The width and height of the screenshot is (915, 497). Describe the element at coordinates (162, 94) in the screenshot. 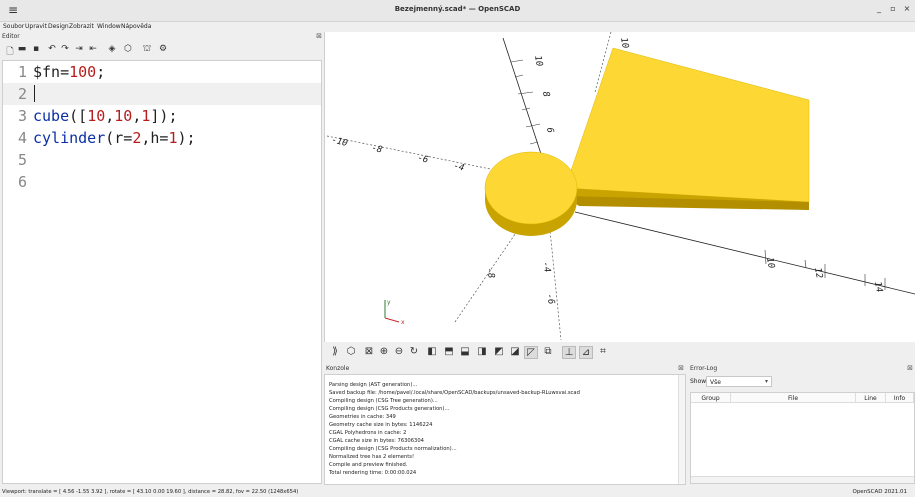

I see `current-line-highlight` at that location.